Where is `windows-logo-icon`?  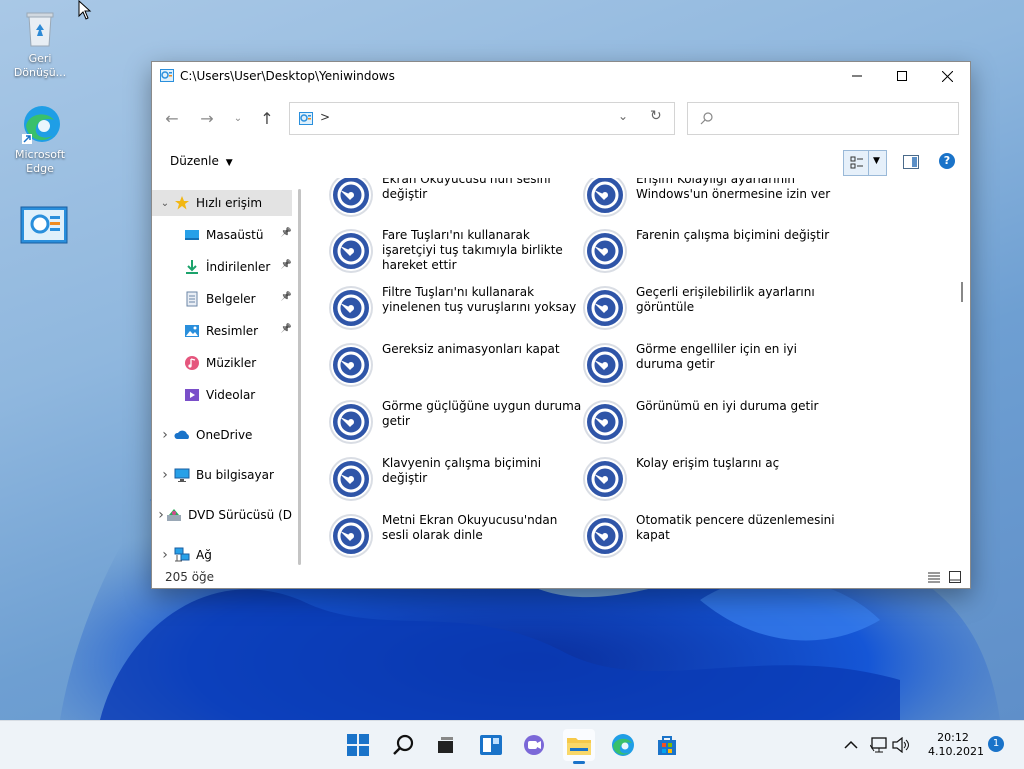 windows-logo-icon is located at coordinates (358, 745).